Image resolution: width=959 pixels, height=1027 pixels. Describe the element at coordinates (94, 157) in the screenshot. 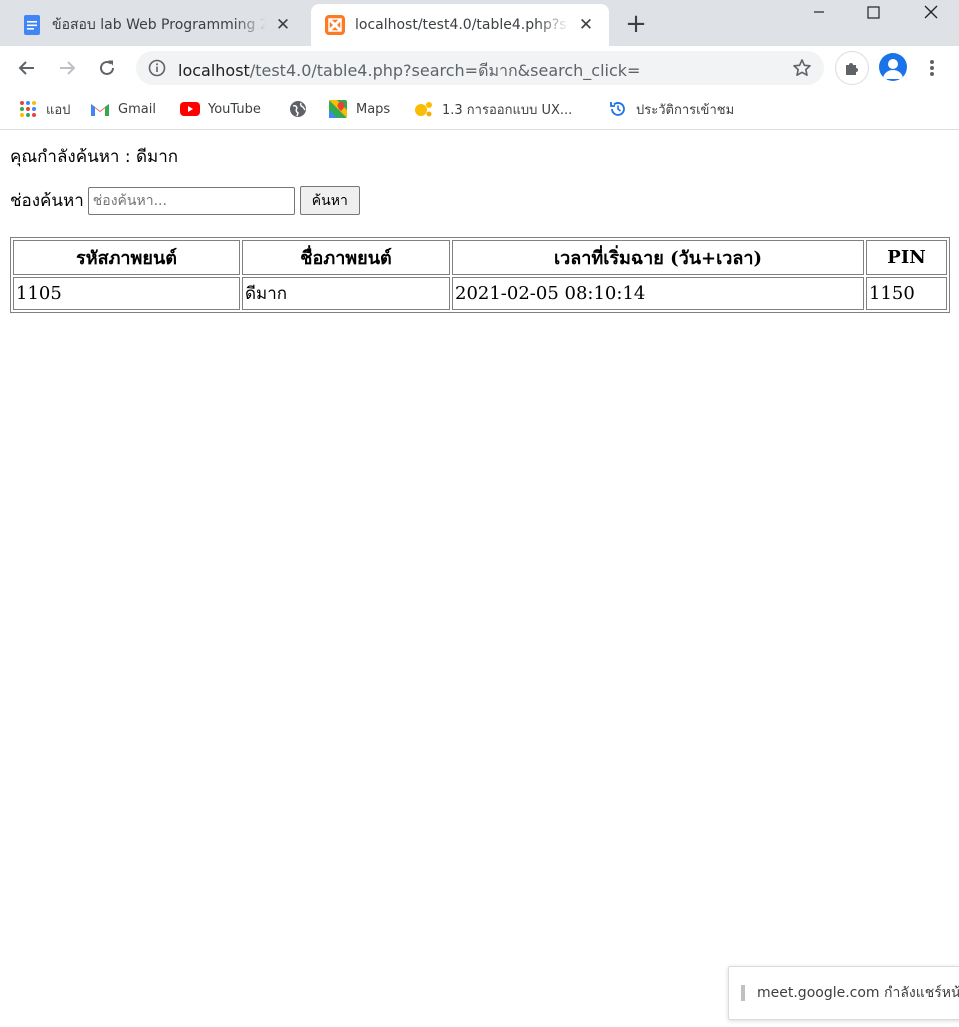

I see `search-status-text: คุณกำลังค้นหา : ดีมาก` at that location.